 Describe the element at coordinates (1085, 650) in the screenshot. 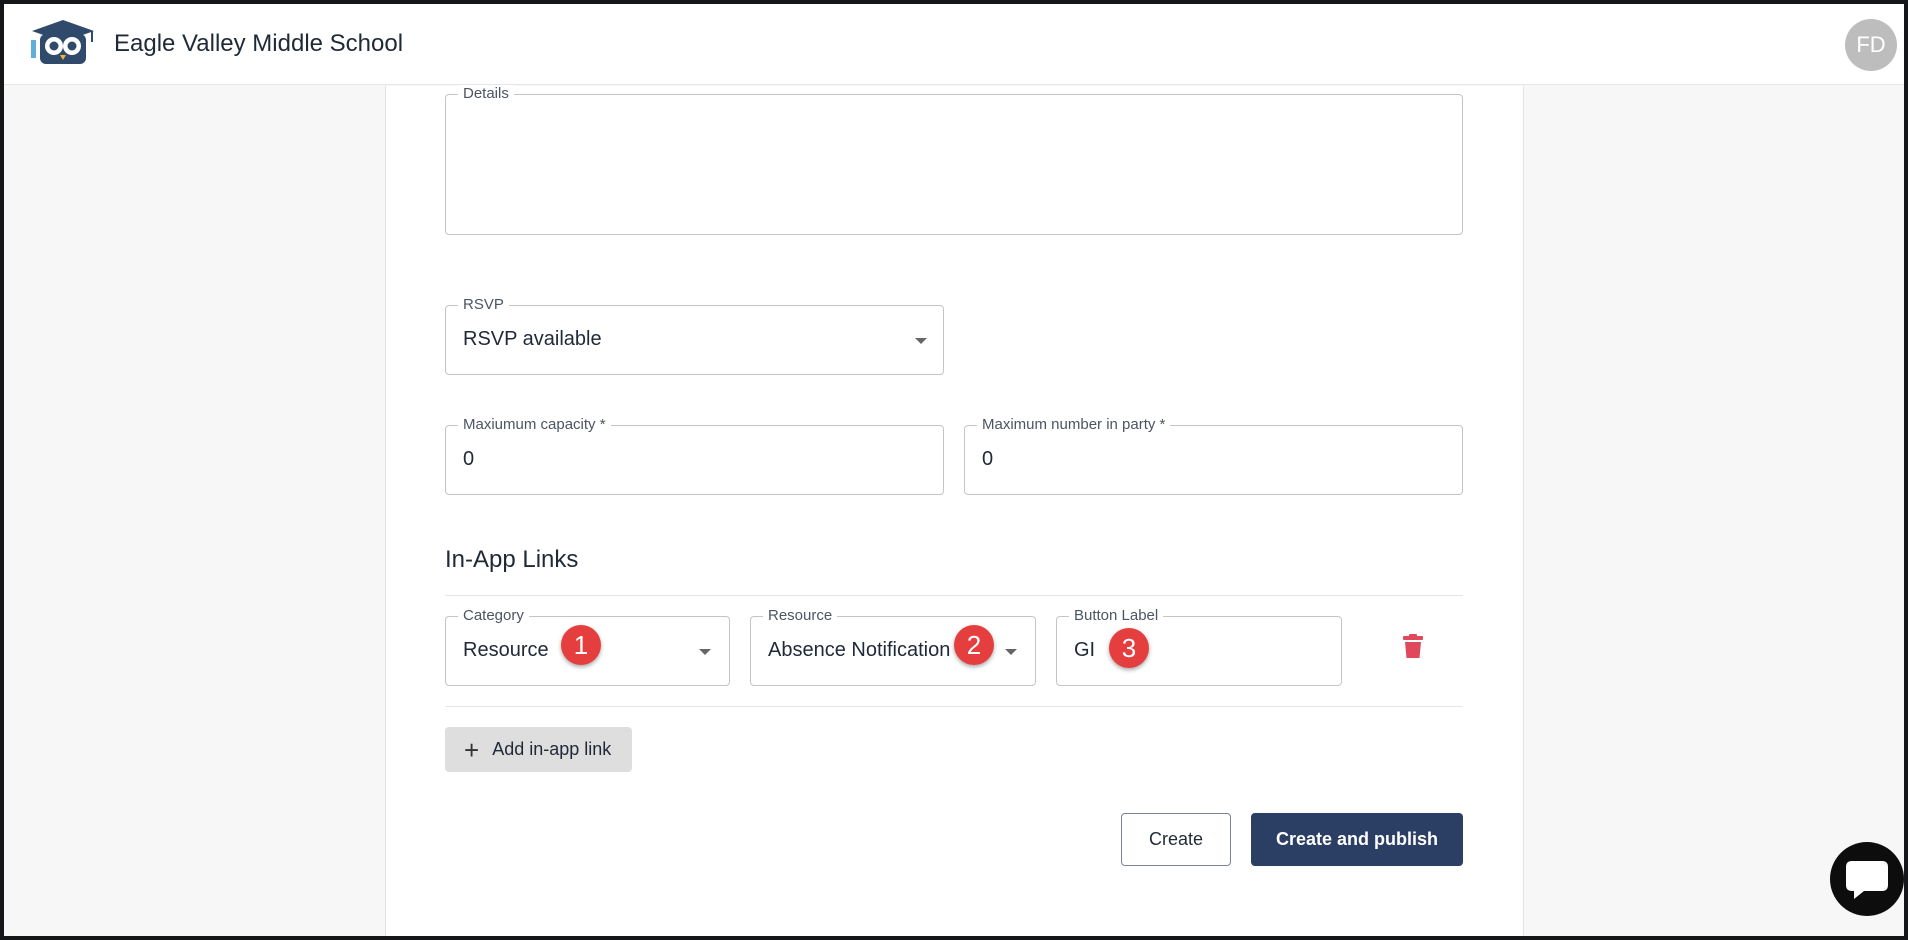

I see `button-label-value: GI` at that location.